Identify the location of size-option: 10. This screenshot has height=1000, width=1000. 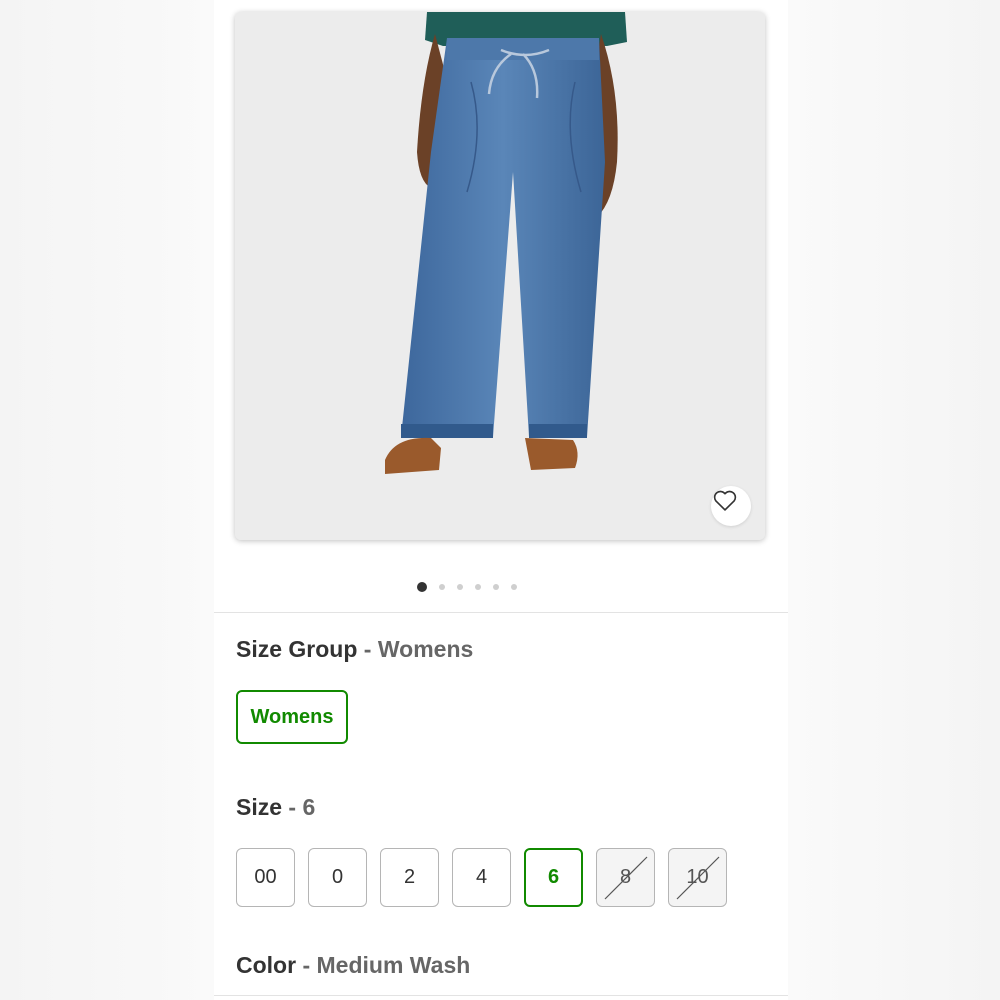
(697, 877).